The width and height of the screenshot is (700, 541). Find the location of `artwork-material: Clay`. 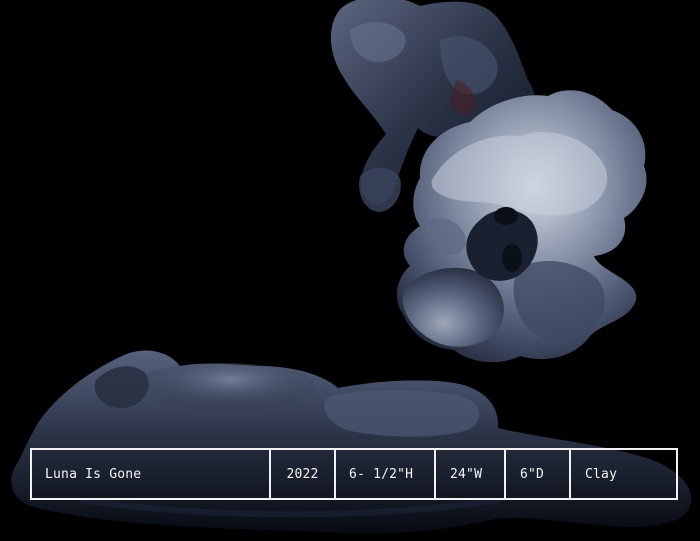

artwork-material: Clay is located at coordinates (601, 474).